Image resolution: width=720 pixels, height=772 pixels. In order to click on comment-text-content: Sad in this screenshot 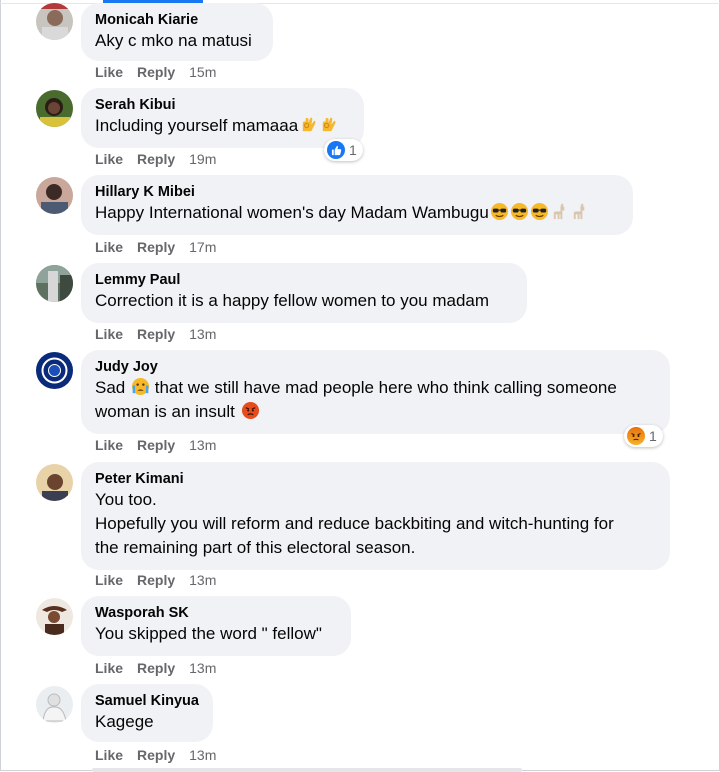, I will do `click(110, 387)`.